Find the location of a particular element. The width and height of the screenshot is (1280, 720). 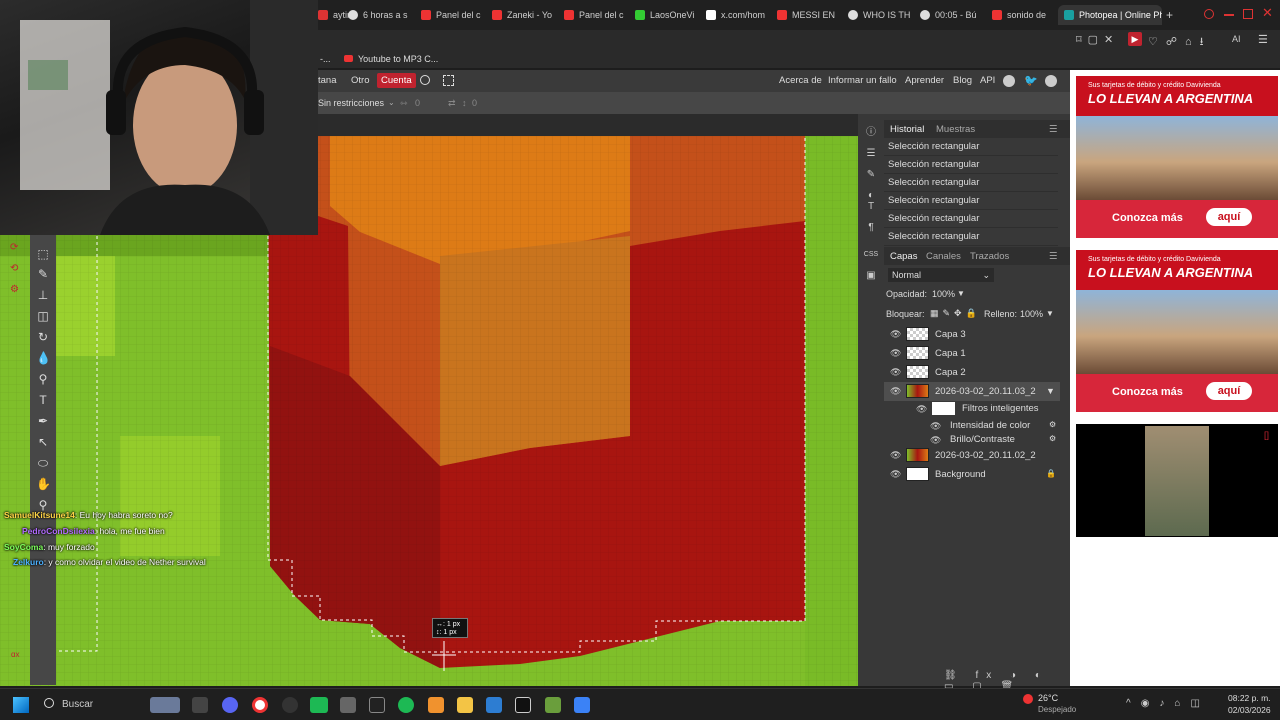

app-active-icon is located at coordinates (319, 705).